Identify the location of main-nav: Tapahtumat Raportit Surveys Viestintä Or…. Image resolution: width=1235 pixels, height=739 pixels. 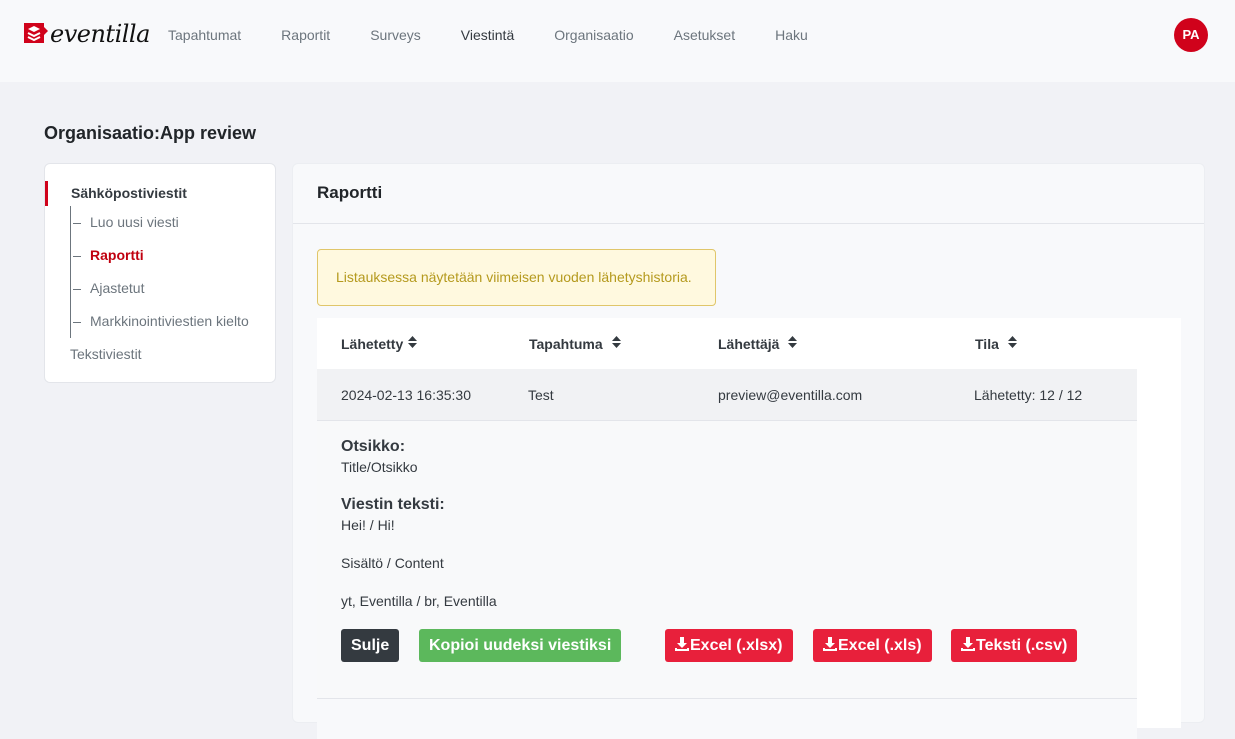
(488, 35).